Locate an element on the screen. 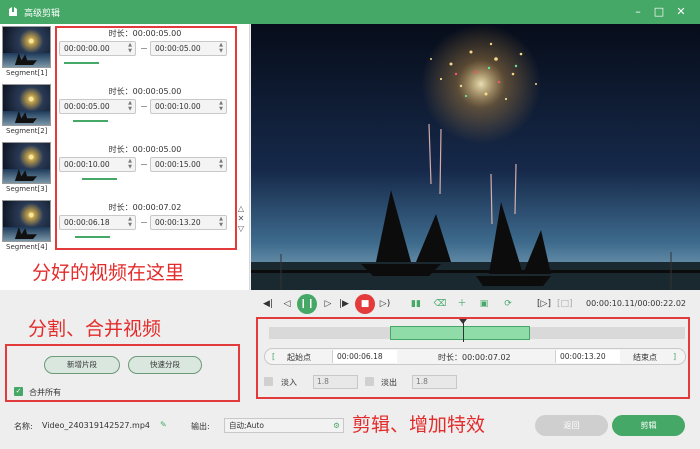 The width and height of the screenshot is (700, 449). title-bar: 高级剪辑 – □ ✕ is located at coordinates (350, 12).